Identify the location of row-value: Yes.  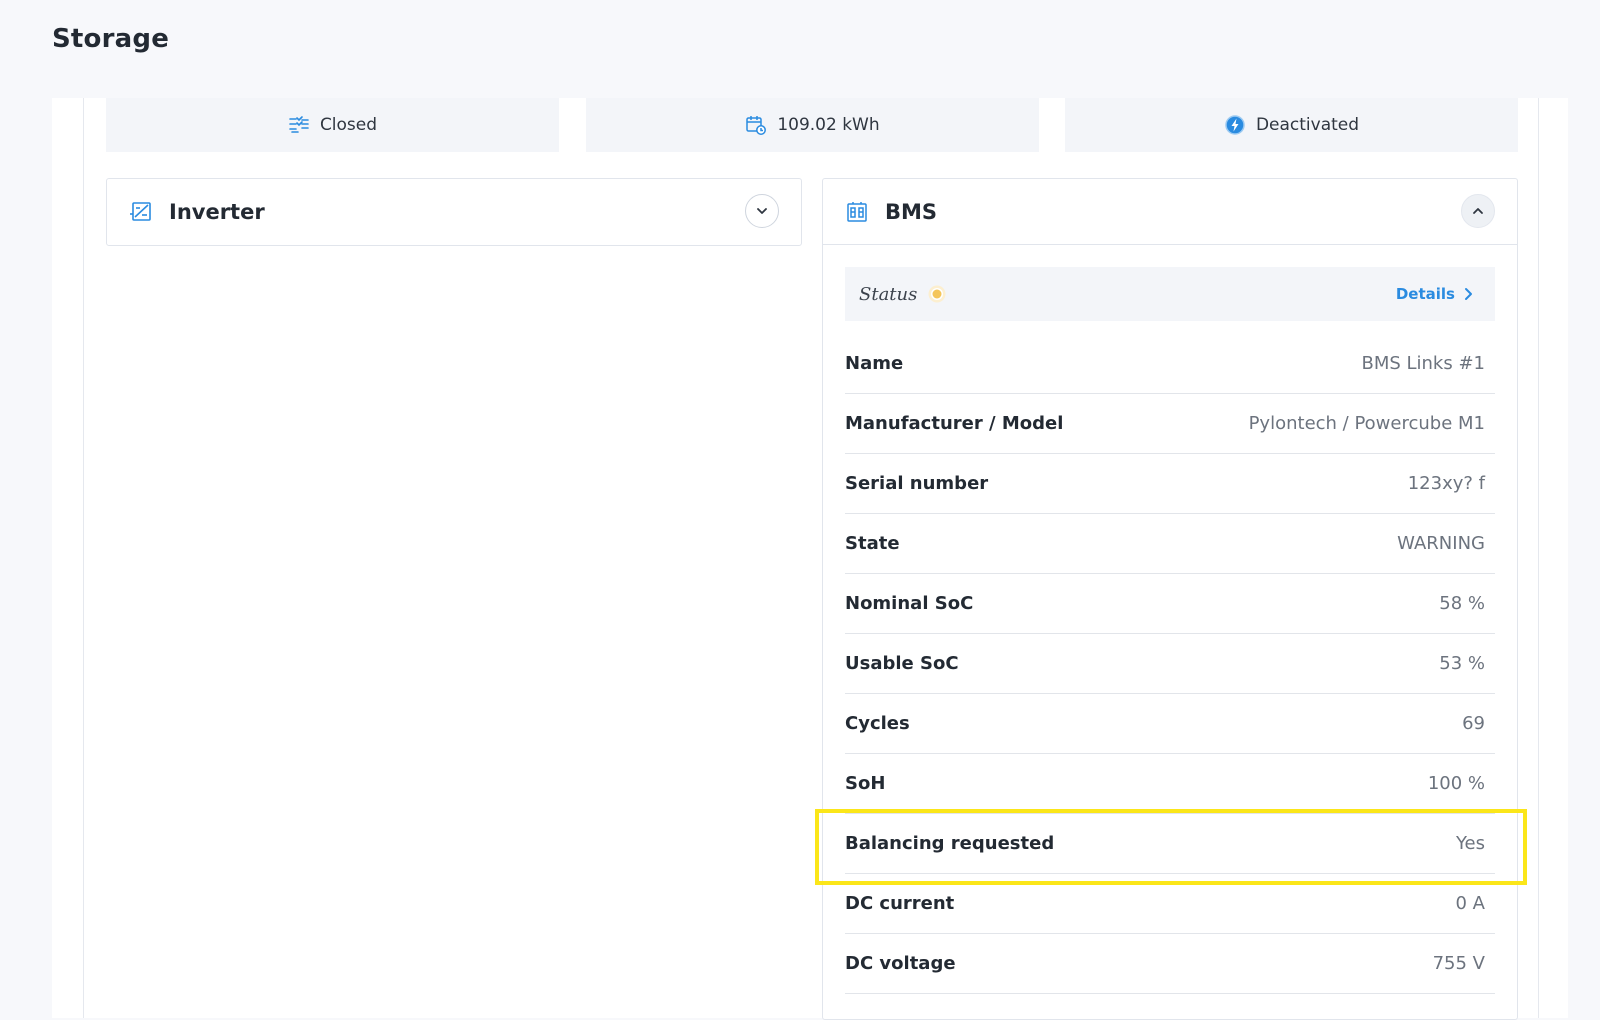
(1470, 843).